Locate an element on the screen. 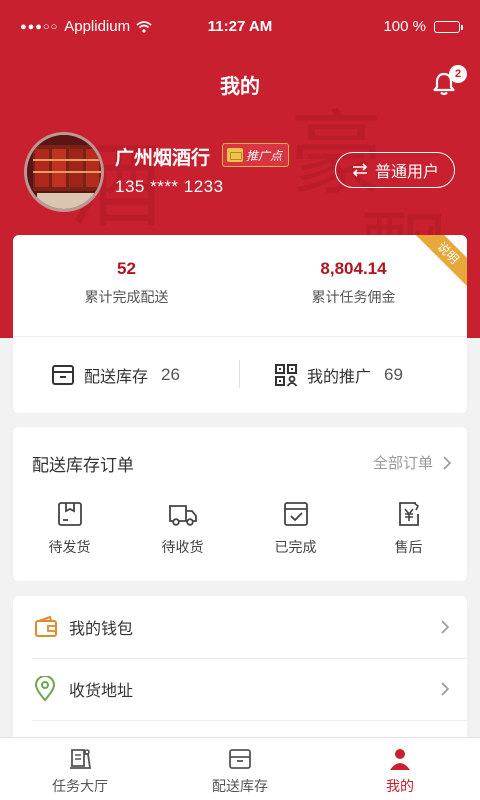 Image resolution: width=480 pixels, height=800 pixels. tasks-icon is located at coordinates (81, 759).